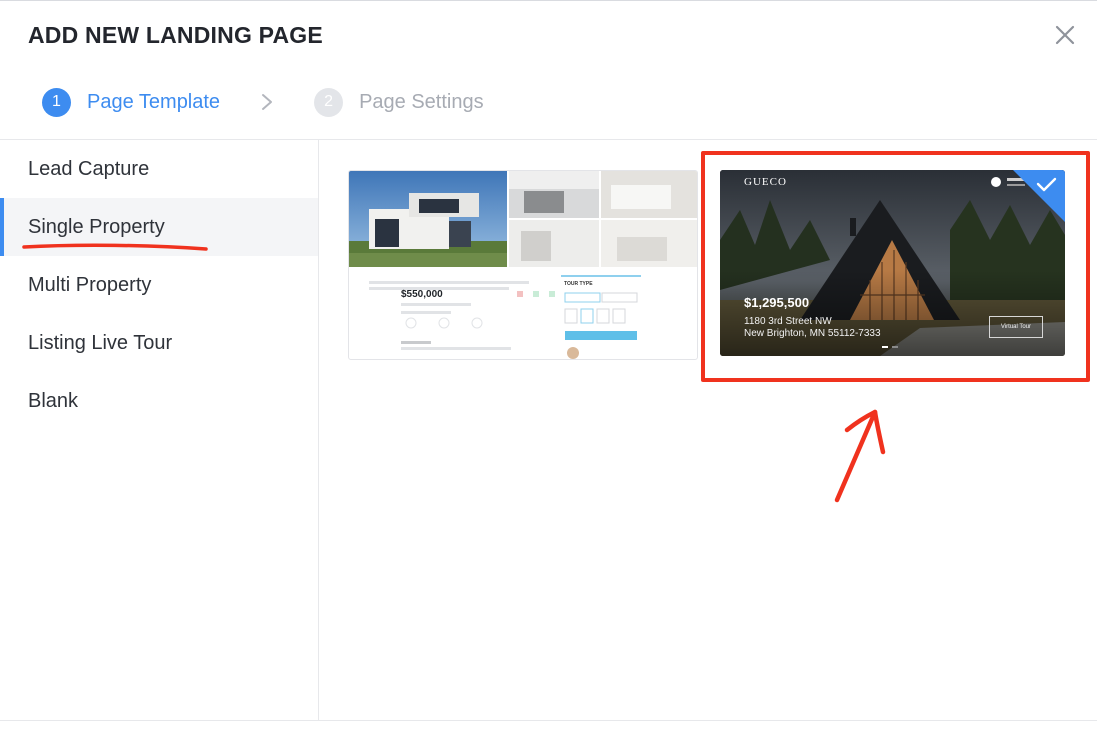 This screenshot has height=732, width=1097. I want to click on stepper: 1 Page Template 2 Page Settings, so click(263, 102).